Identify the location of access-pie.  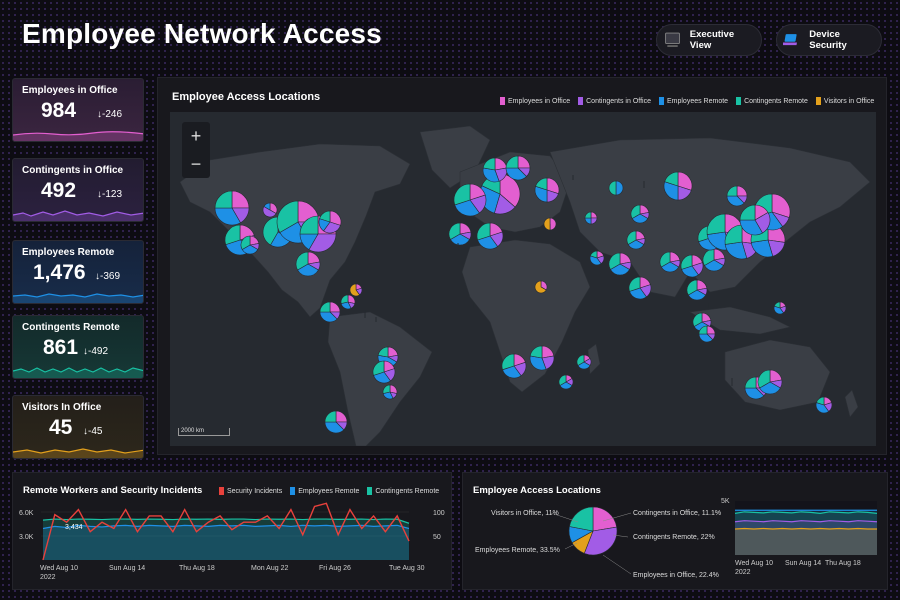
(593, 531).